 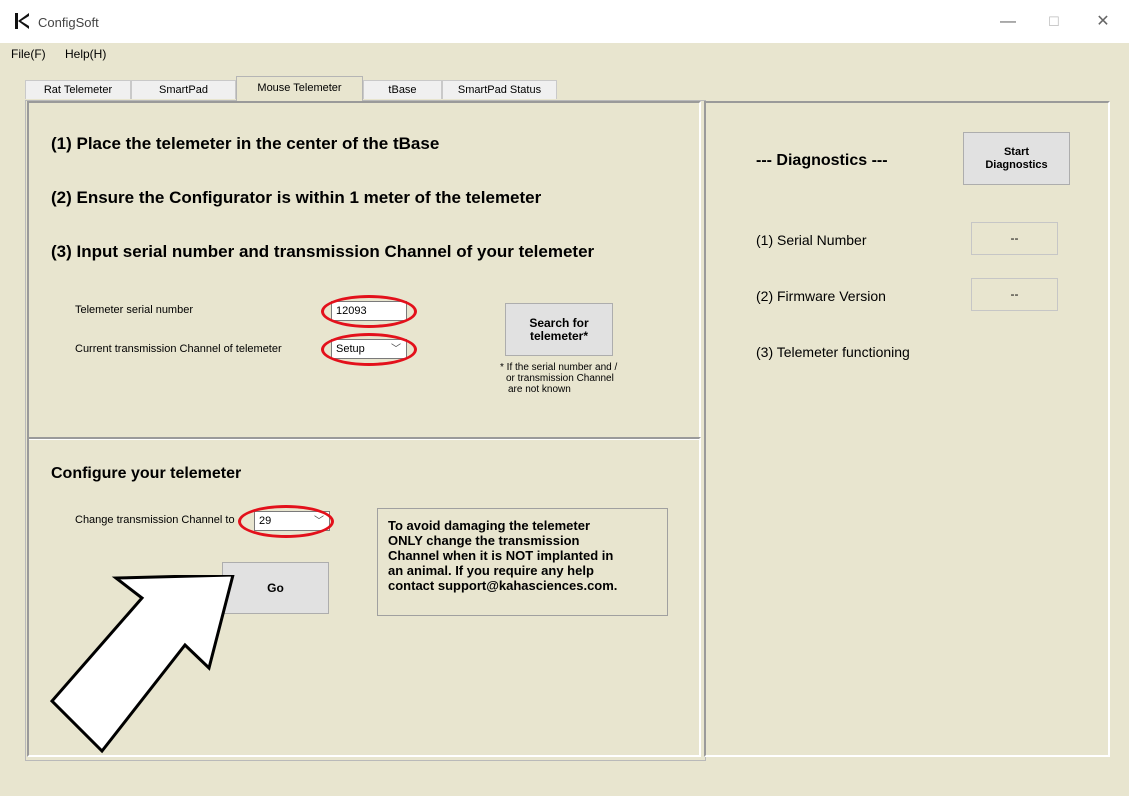 What do you see at coordinates (564, 789) in the screenshot?
I see `status-strip` at bounding box center [564, 789].